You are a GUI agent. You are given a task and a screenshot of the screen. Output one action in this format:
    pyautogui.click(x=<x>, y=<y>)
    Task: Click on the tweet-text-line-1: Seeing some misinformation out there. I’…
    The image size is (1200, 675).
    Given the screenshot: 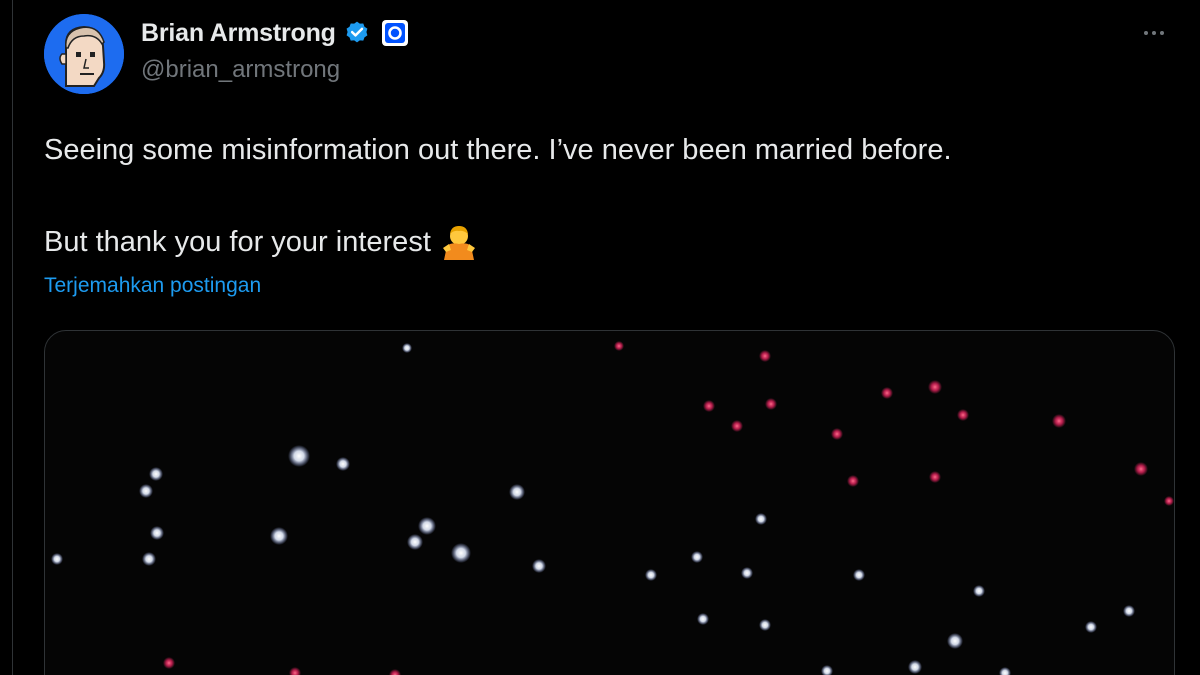 What is the action you would take?
    pyautogui.click(x=498, y=150)
    